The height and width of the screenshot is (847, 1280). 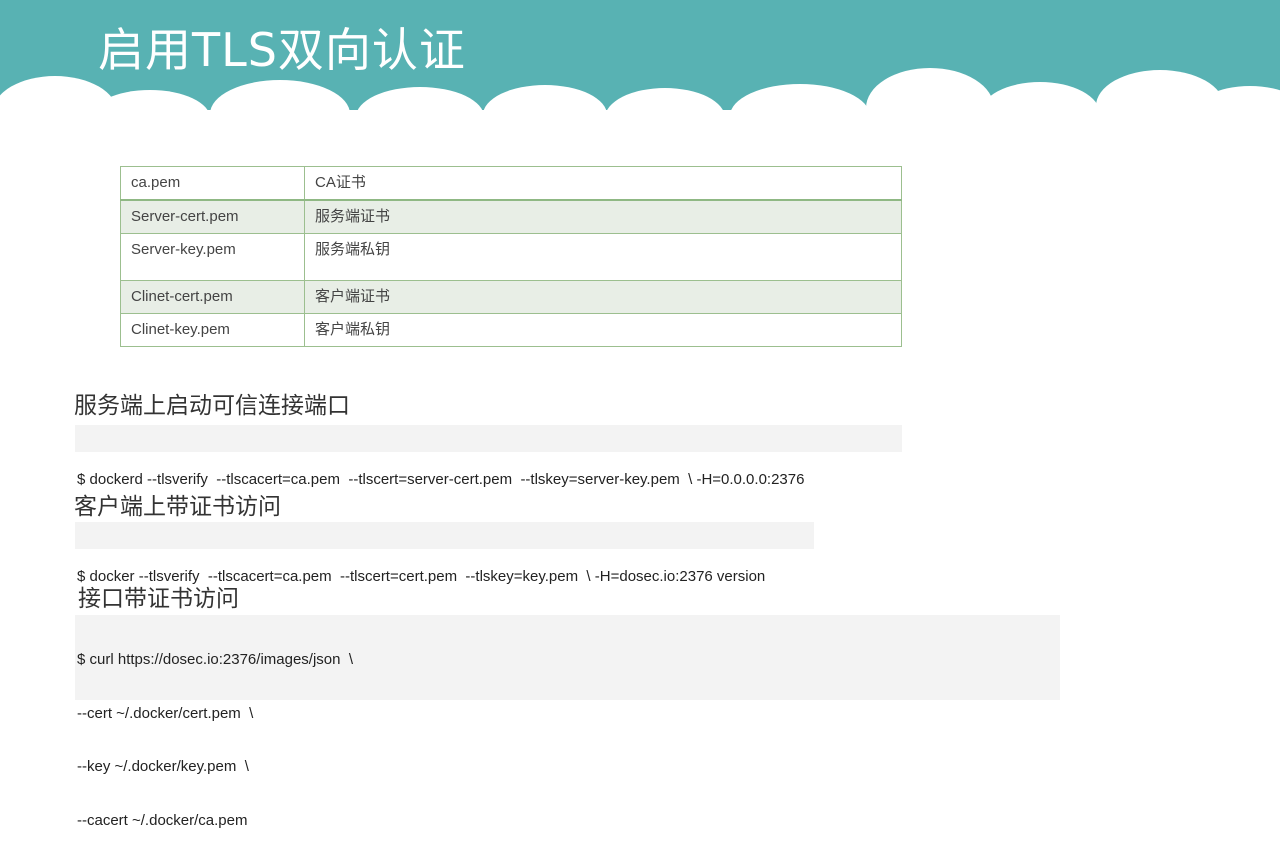 What do you see at coordinates (212, 406) in the screenshot?
I see `server-section-label: 服务端上启动可信连接端口` at bounding box center [212, 406].